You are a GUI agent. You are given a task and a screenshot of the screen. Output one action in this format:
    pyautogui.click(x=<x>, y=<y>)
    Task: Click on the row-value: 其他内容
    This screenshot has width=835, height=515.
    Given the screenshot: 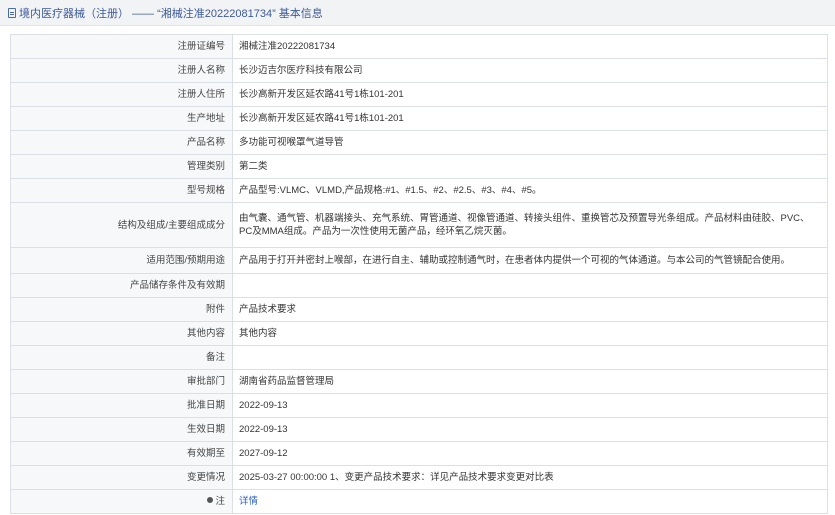 What is the action you would take?
    pyautogui.click(x=530, y=333)
    